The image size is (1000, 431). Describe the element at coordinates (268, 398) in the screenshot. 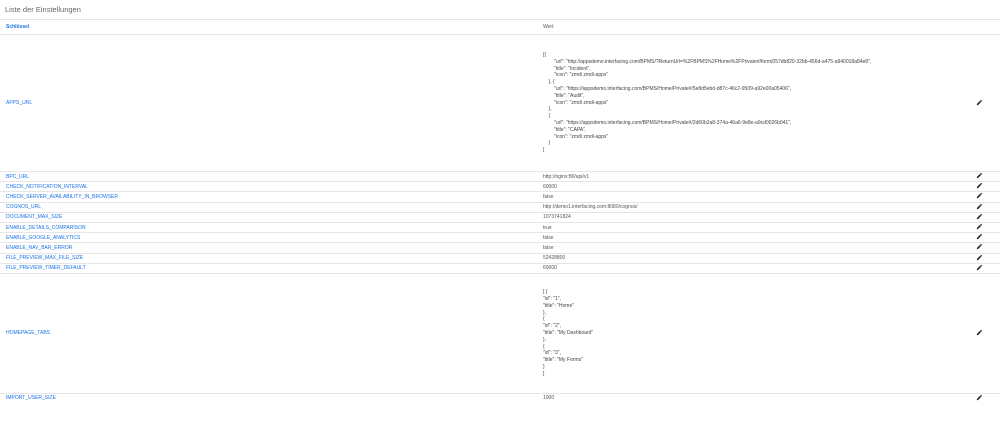

I see `setting-key: IMPORT_USER_SIZE` at that location.